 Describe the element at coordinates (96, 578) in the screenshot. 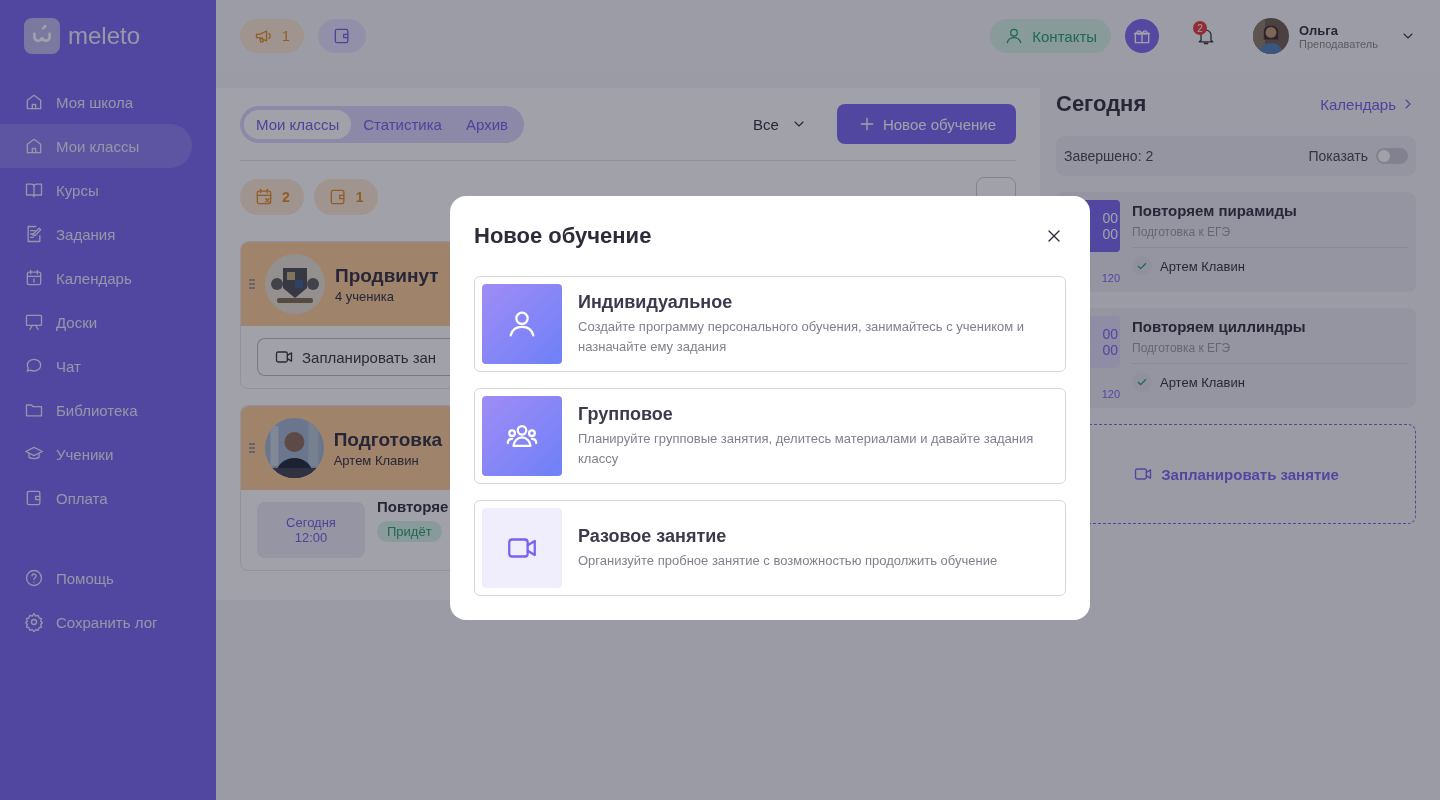

I see `sidebar-item: Помощь` at that location.